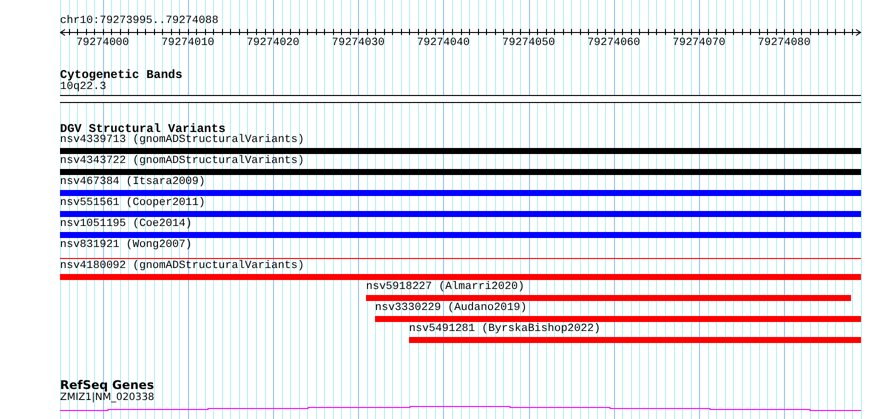  I want to click on variant-label: nsv4343722 (gnomADStructuralVariants), so click(182, 161).